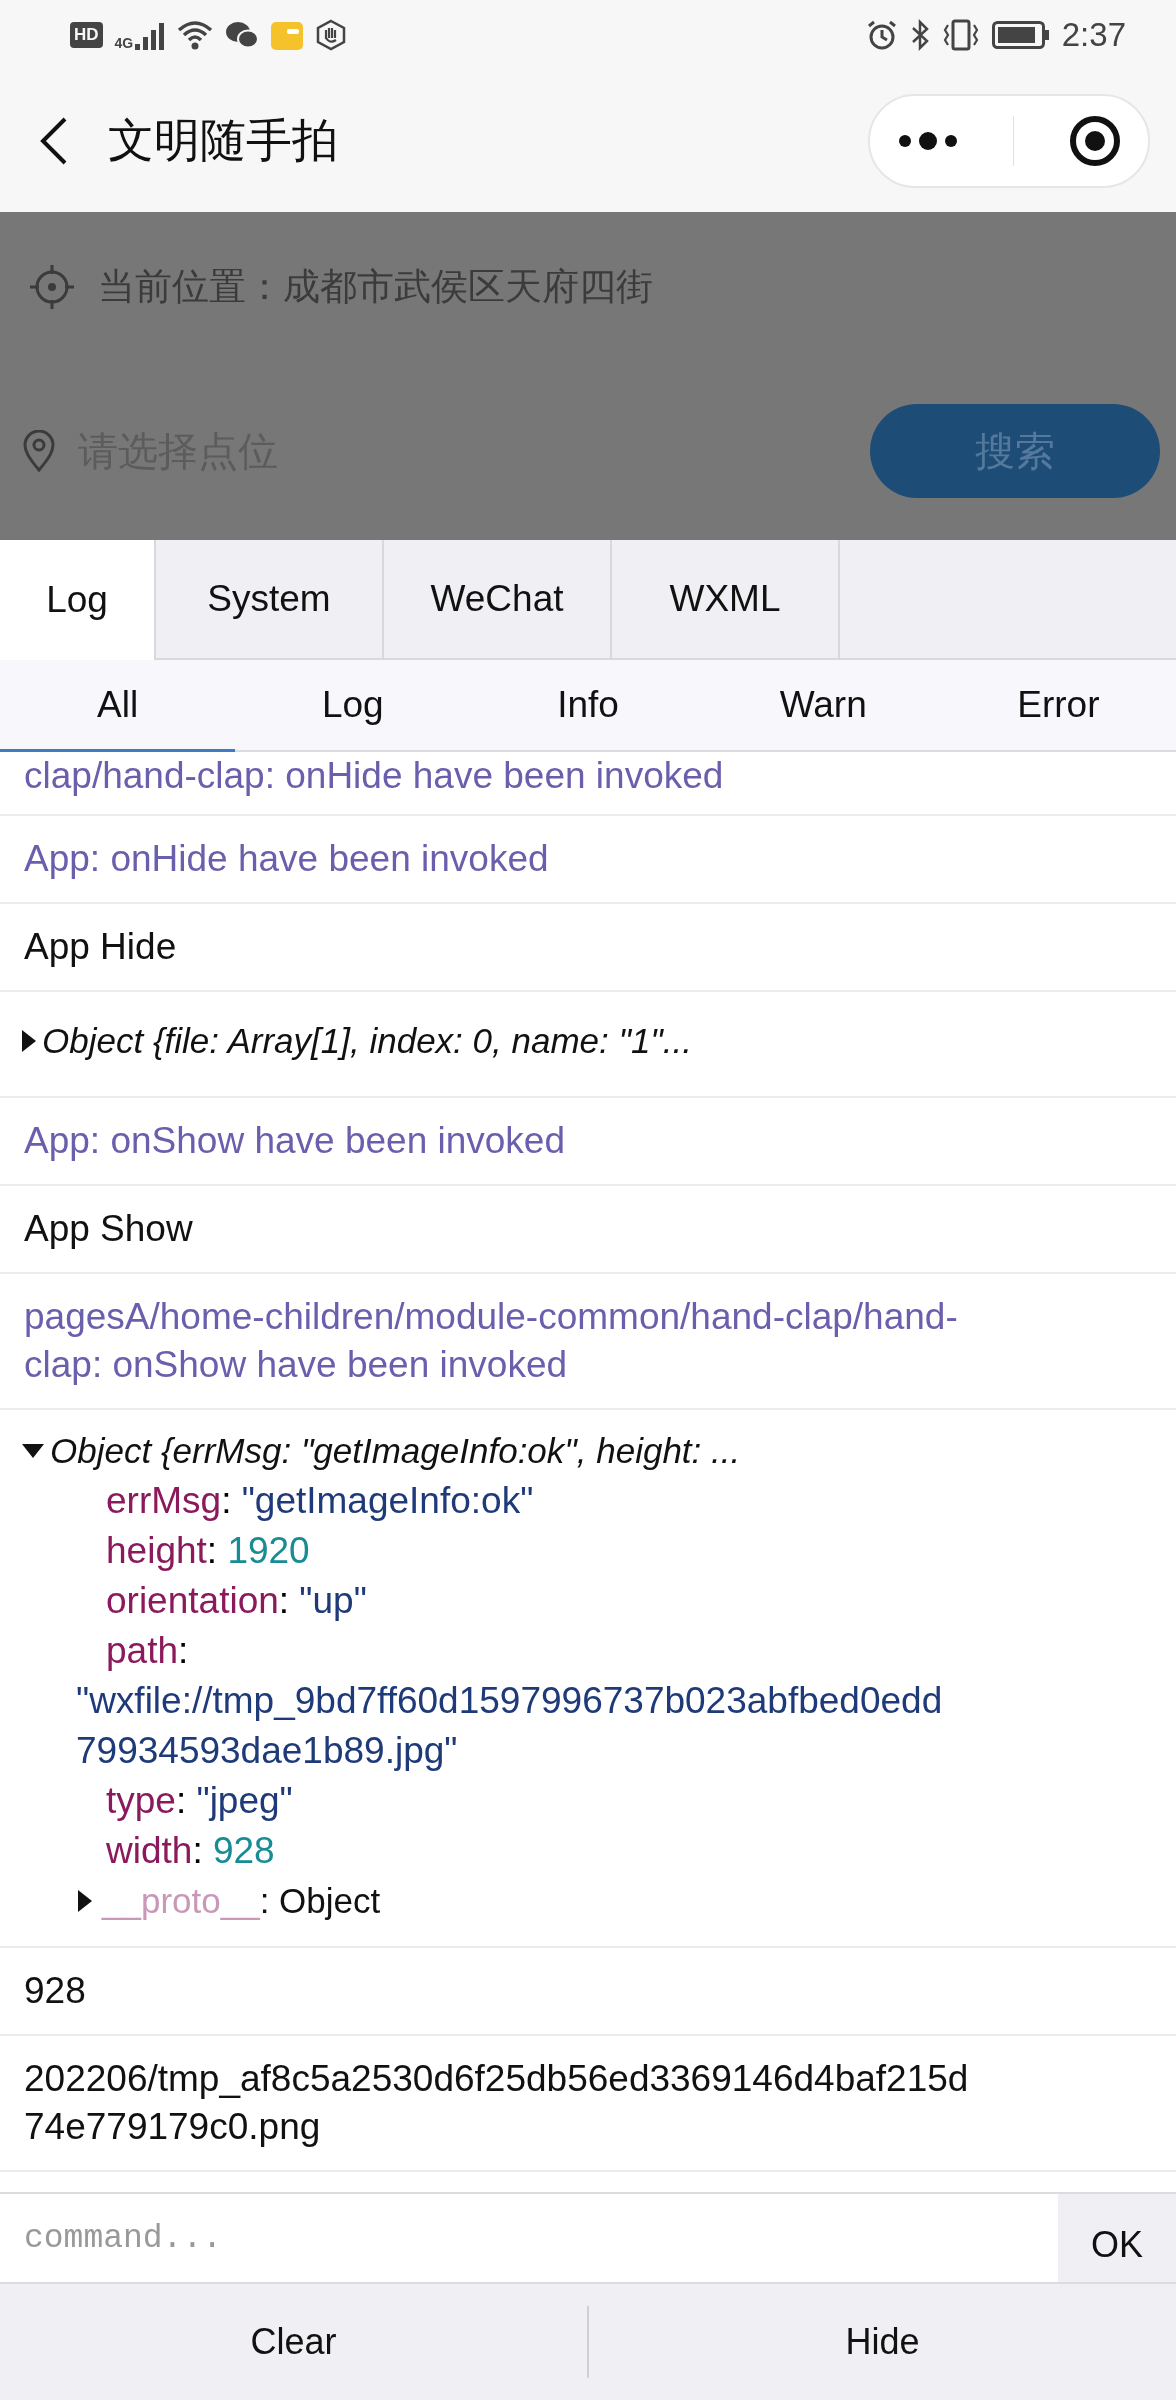  Describe the element at coordinates (54, 141) in the screenshot. I see `back-icon` at that location.